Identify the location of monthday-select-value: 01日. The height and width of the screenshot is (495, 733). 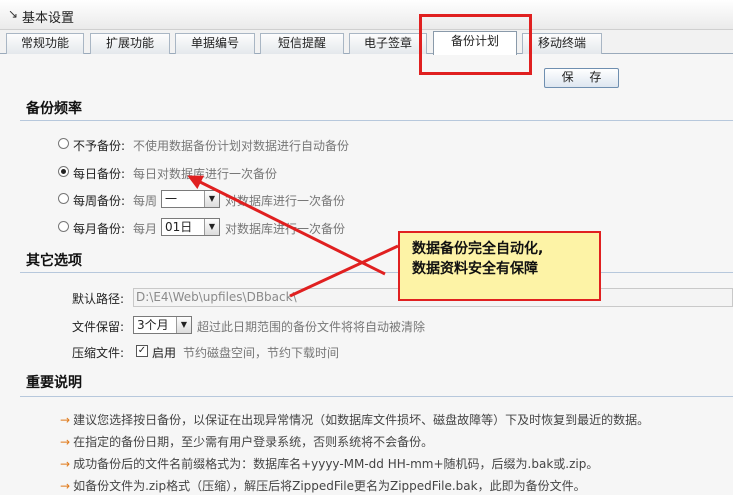
(179, 227).